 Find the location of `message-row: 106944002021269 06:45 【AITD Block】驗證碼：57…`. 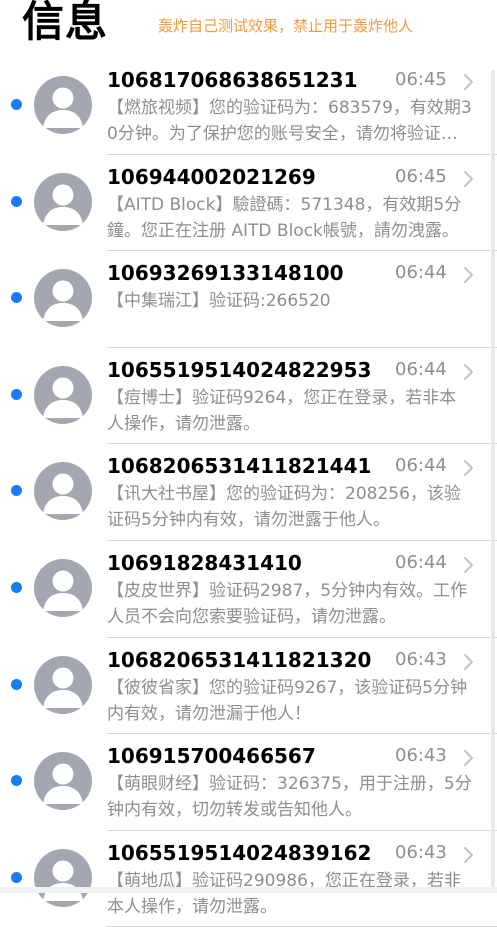

message-row: 106944002021269 06:45 【AITD Block】驗證碼：57… is located at coordinates (248, 203).